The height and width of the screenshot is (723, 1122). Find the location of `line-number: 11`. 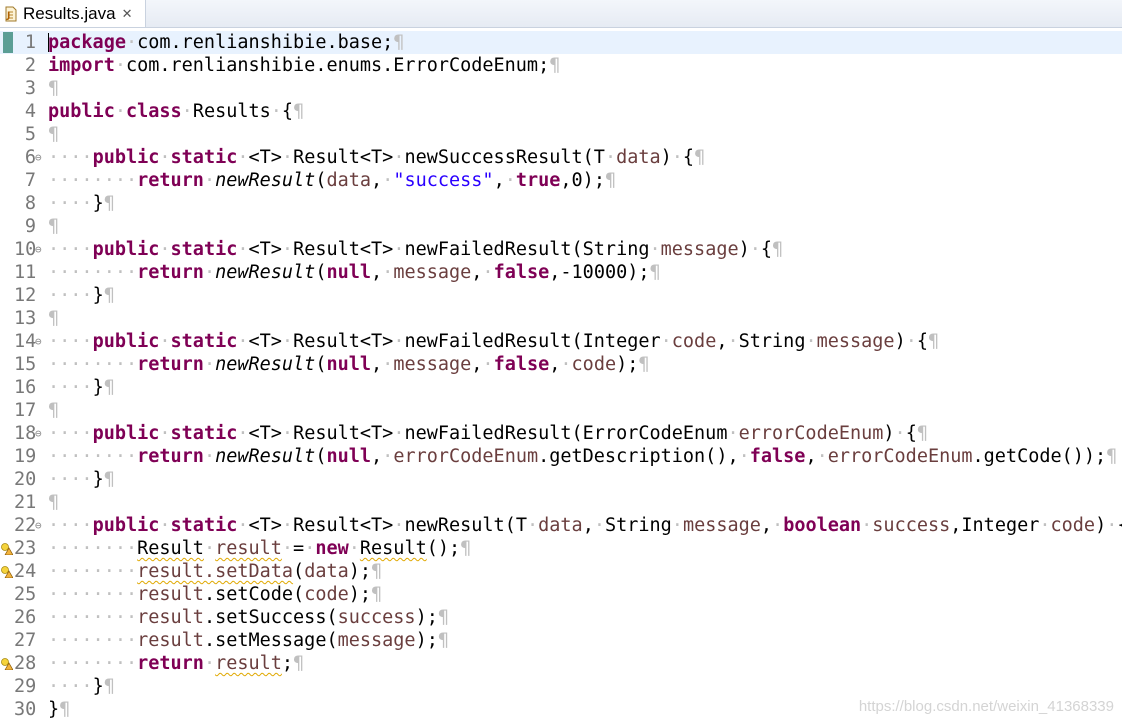

line-number: 11 is located at coordinates (25, 272).